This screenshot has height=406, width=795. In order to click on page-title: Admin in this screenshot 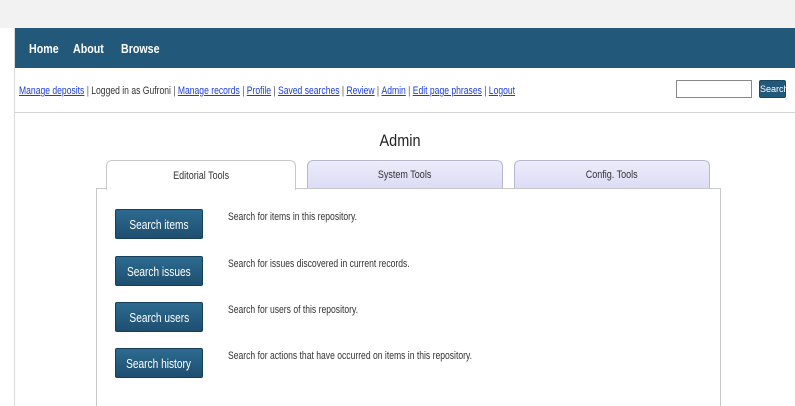, I will do `click(400, 140)`.